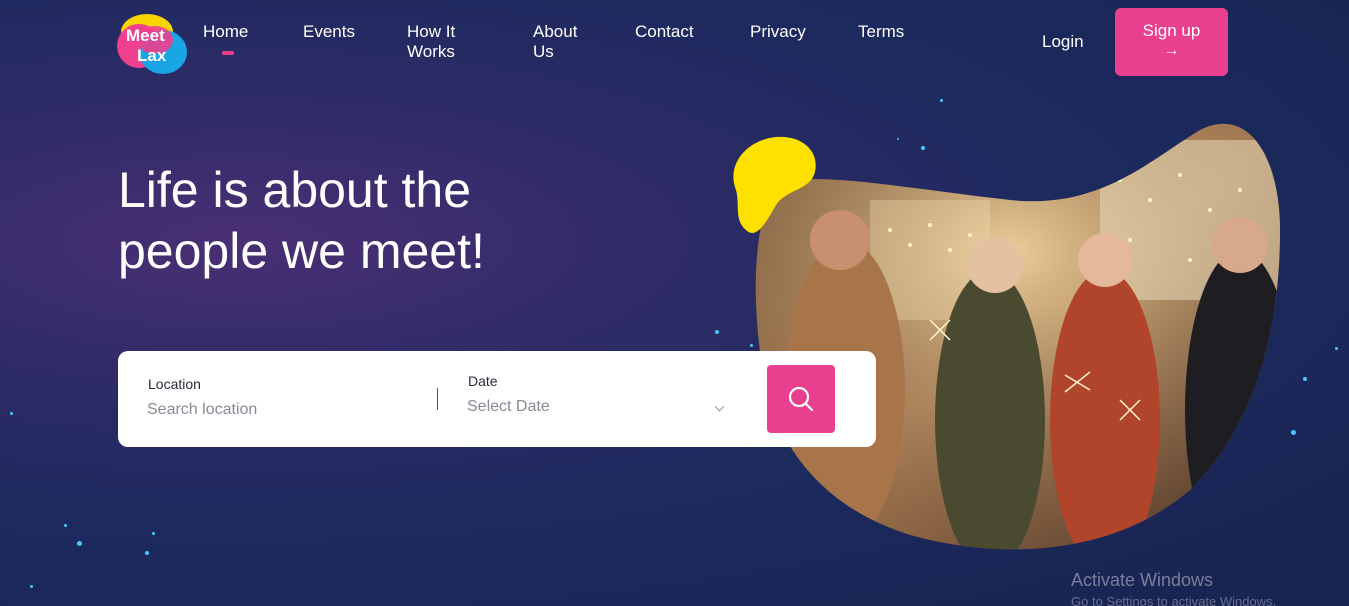 This screenshot has width=1349, height=606. I want to click on meetlax-logo: Meet Lax, so click(153, 43).